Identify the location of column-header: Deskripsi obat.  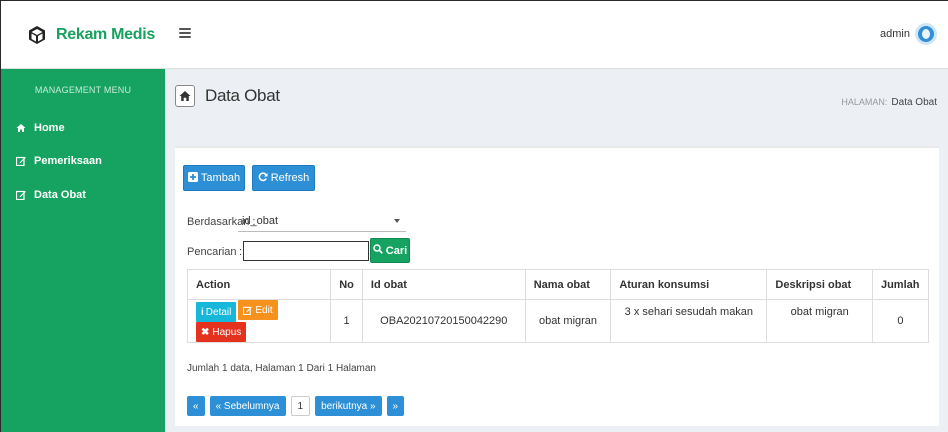
(819, 284).